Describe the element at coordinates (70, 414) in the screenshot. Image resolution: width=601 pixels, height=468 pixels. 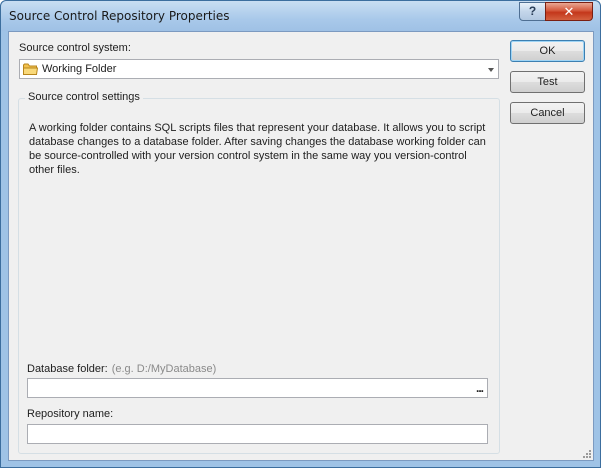
I see `repository-name-label: Repository name:` at that location.